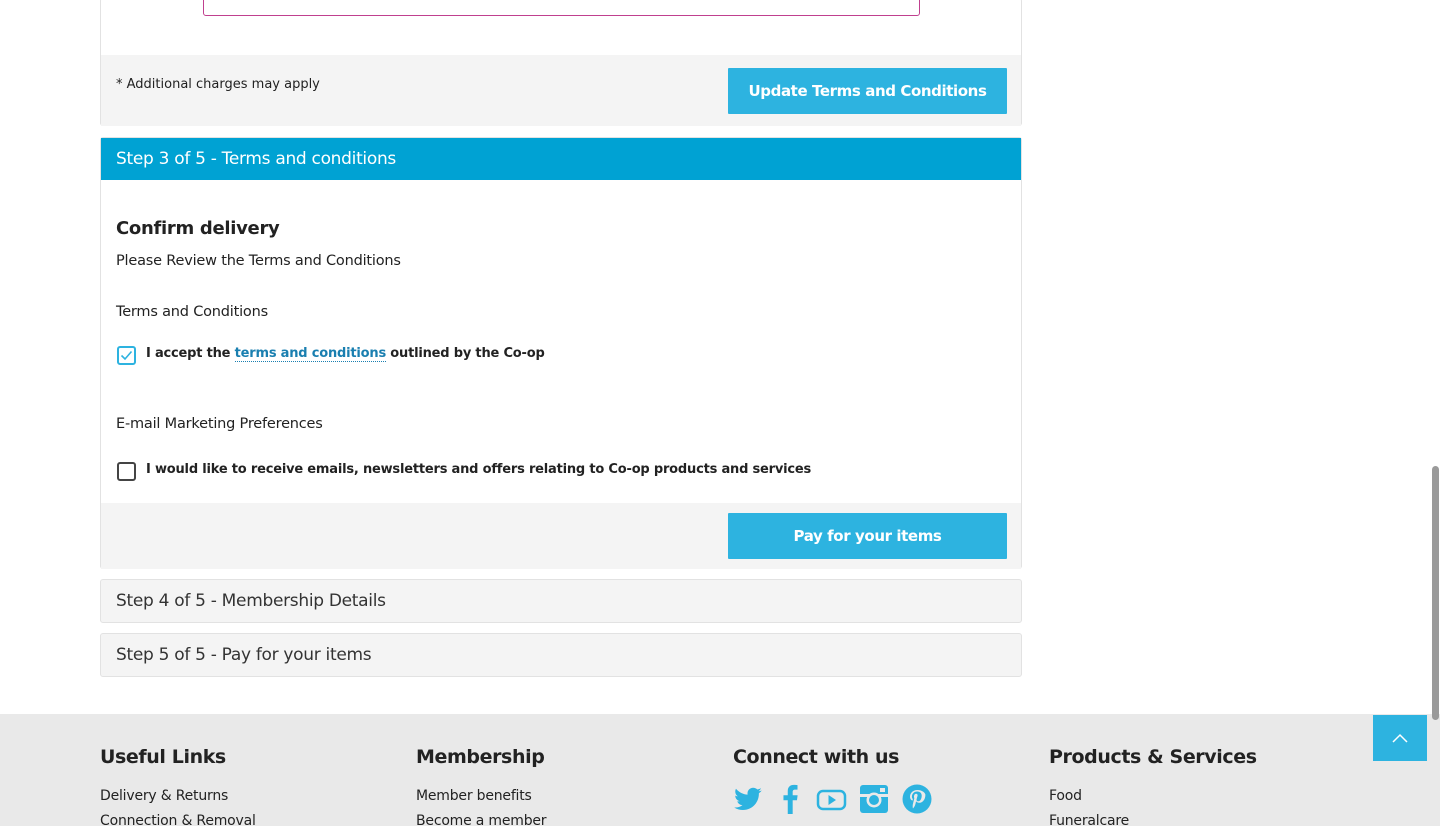  I want to click on connect-title: Connect with us, so click(816, 757).